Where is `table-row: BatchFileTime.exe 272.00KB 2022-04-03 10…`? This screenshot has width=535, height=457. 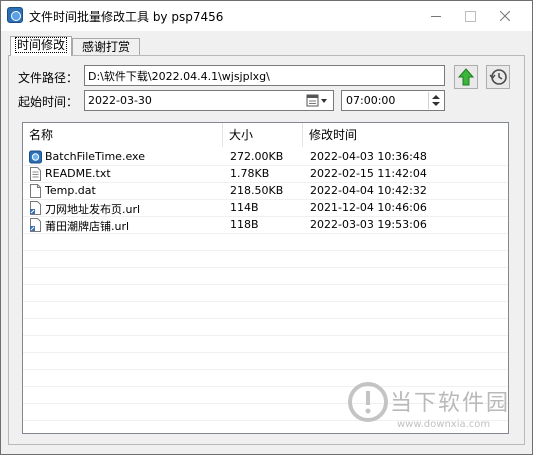
table-row: BatchFileTime.exe 272.00KB 2022-04-03 10… is located at coordinates (265, 157).